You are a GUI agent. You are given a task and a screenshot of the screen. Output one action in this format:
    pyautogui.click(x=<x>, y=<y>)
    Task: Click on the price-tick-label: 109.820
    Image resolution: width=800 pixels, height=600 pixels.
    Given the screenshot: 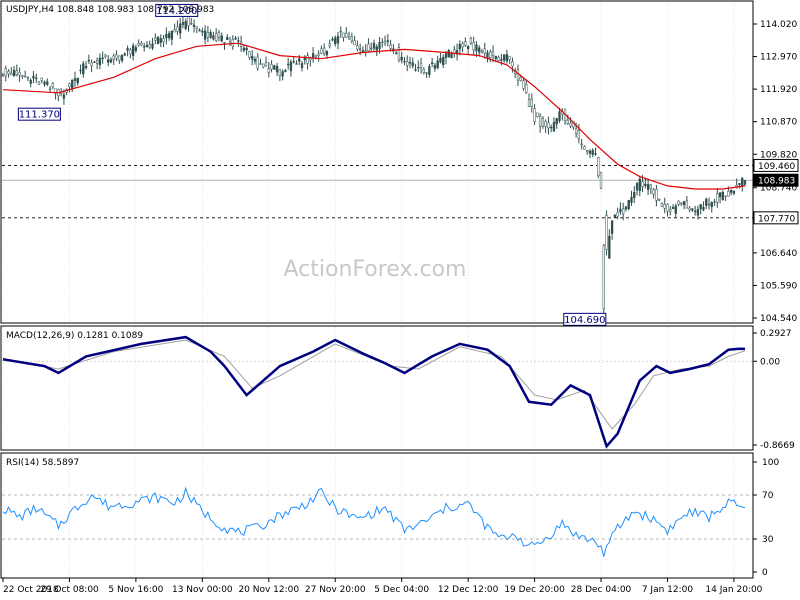 What is the action you would take?
    pyautogui.click(x=778, y=155)
    